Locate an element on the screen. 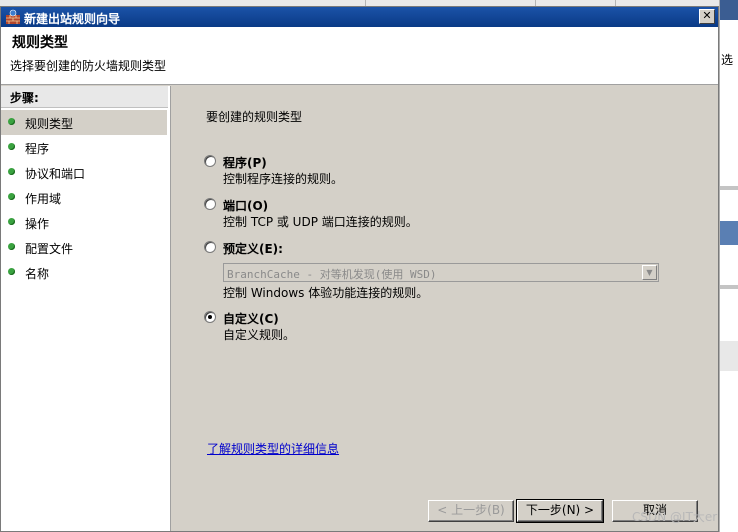 This screenshot has width=738, height=532. step-item-protocol-ports: 协议和端口 is located at coordinates (84, 172).